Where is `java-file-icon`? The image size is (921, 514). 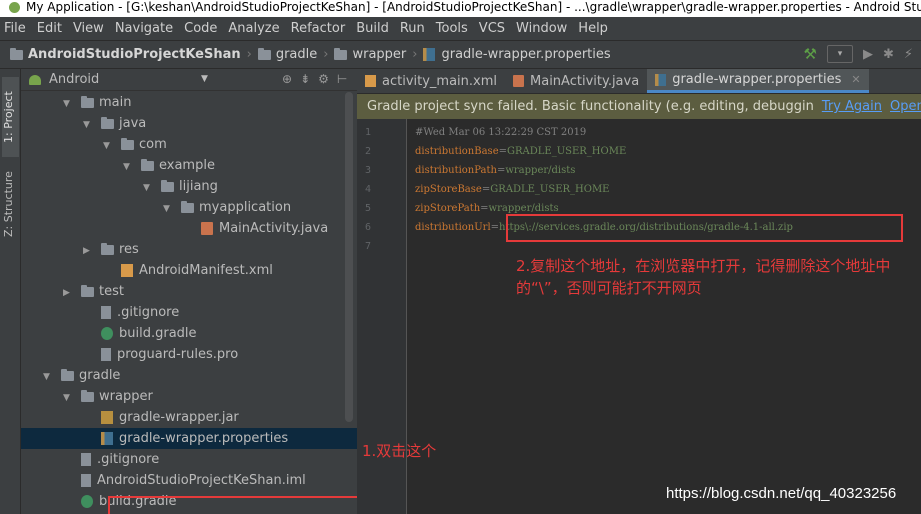 java-file-icon is located at coordinates (207, 228).